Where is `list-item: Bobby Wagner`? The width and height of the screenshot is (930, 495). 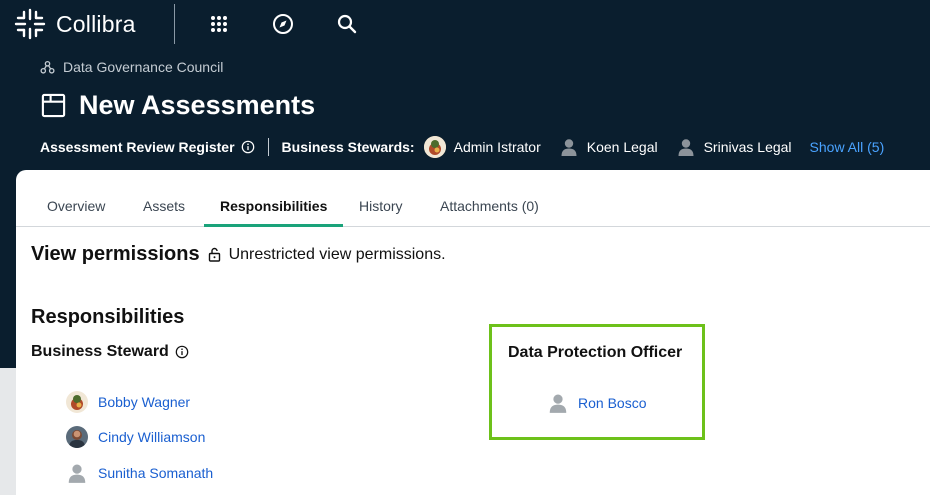 list-item: Bobby Wagner is located at coordinates (128, 402).